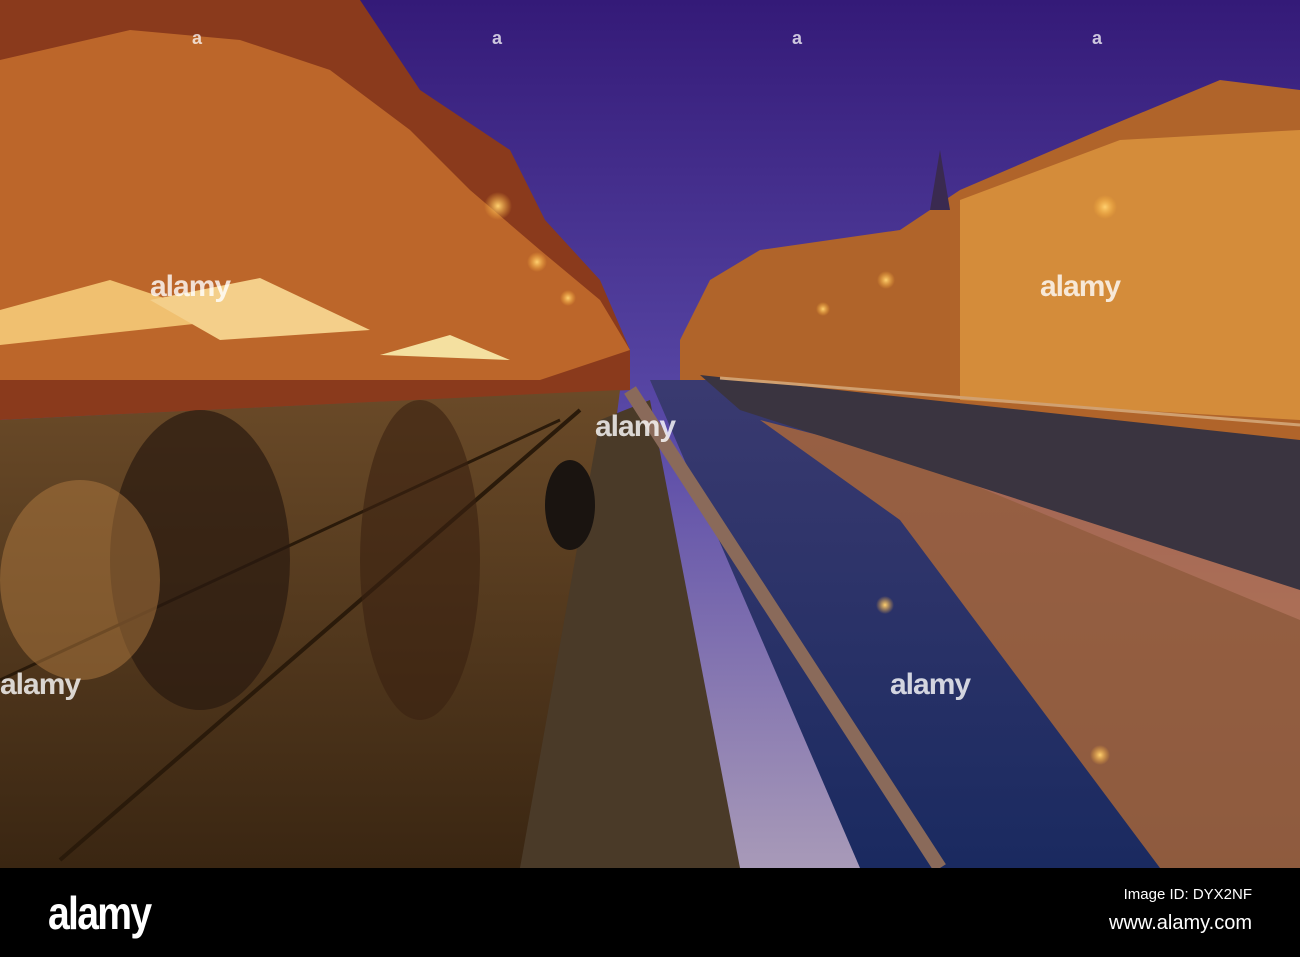 This screenshot has height=957, width=1300. Describe the element at coordinates (1180, 923) in the screenshot. I see `website-link: www.alamy.com` at that location.